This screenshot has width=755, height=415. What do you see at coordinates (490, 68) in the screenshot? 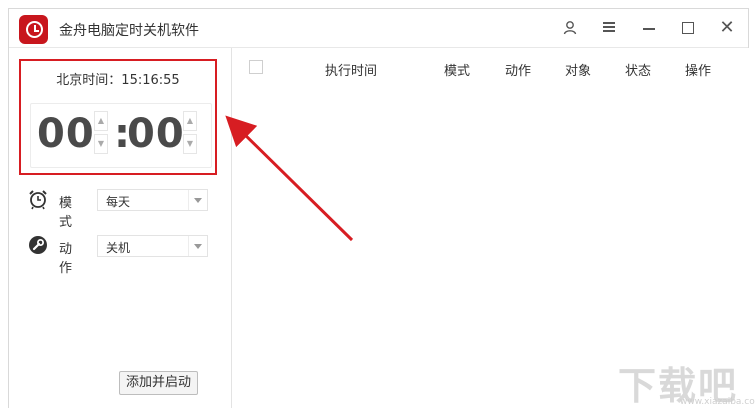
I see `table-header: 执行时间 模式 动作 对象 状态 操作` at bounding box center [490, 68].